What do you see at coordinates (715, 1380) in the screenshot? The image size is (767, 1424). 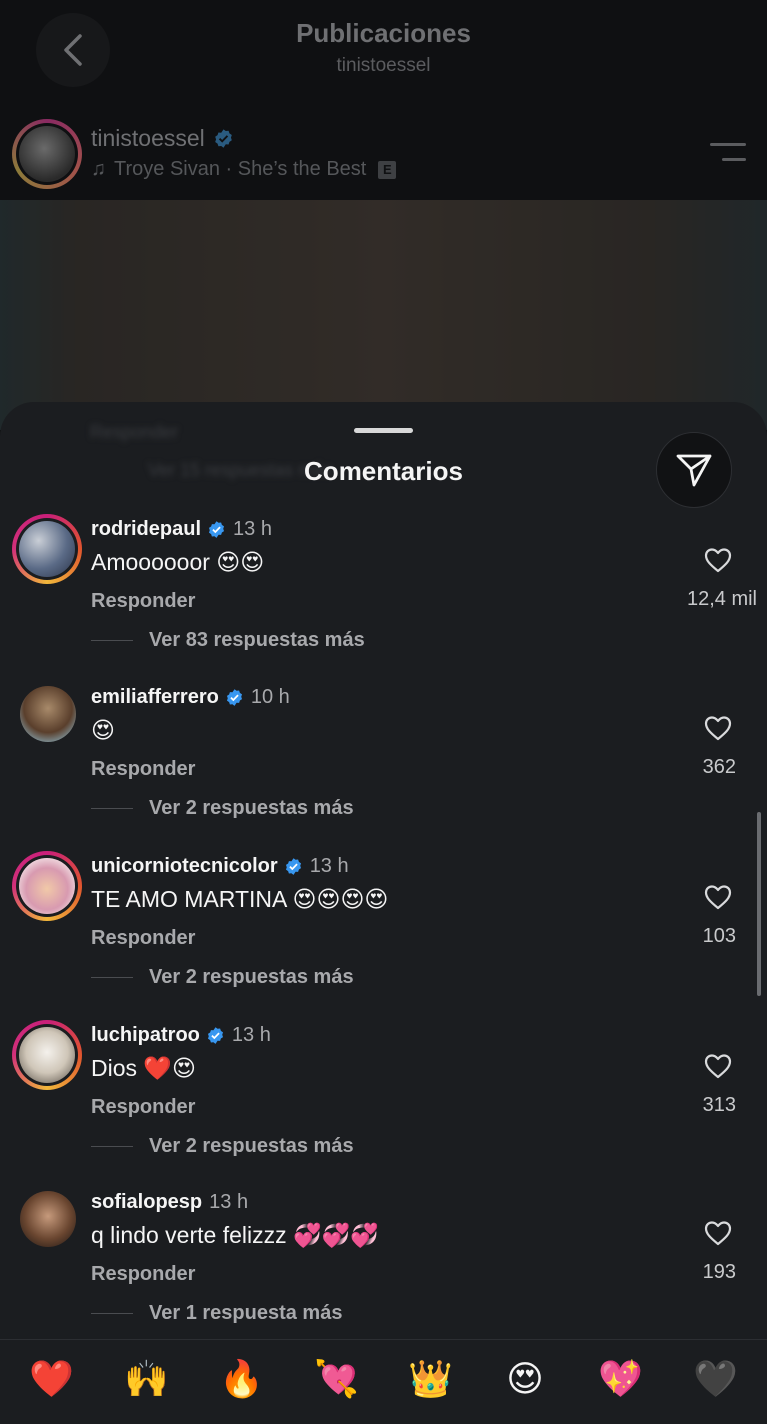 I see `emoji-black-heart: 🖤` at bounding box center [715, 1380].